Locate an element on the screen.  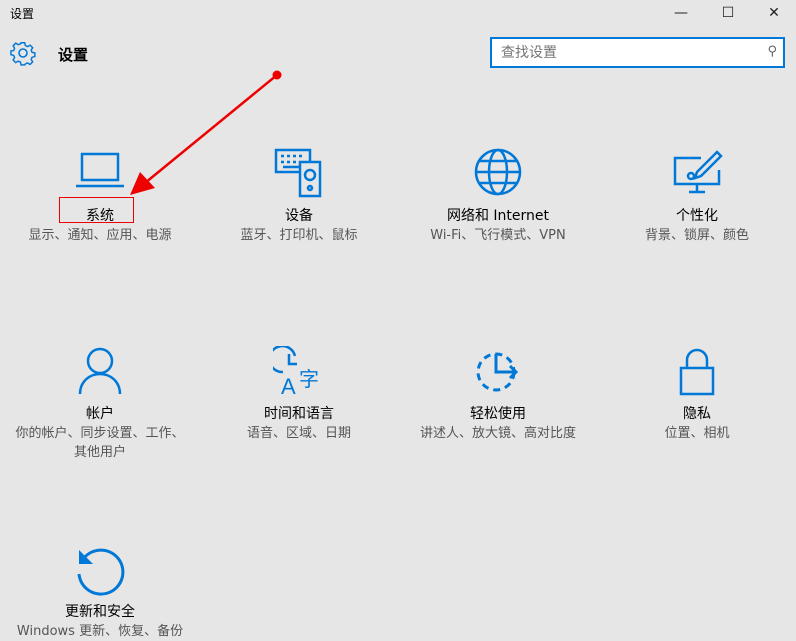
tile-desc: 蓝牙、打印机、鼠标 is located at coordinates (299, 235).